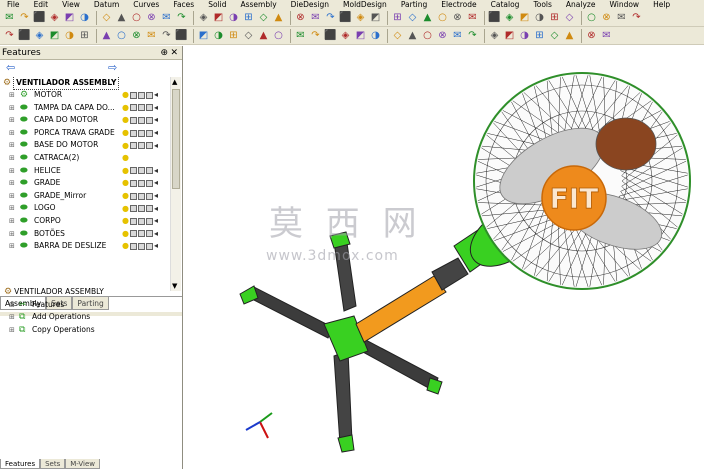 The image size is (704, 469). I want to click on menu-catalog: Catalog, so click(505, 4).